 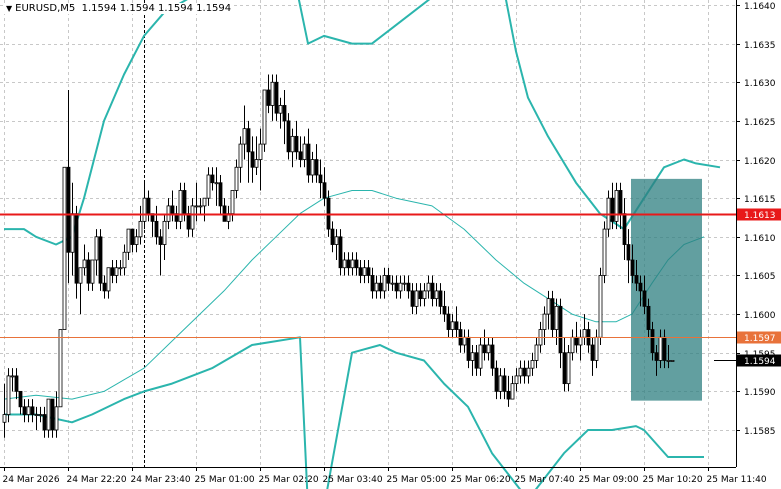 I want to click on x-tick-label: 25 Mar 11:40, so click(x=737, y=480).